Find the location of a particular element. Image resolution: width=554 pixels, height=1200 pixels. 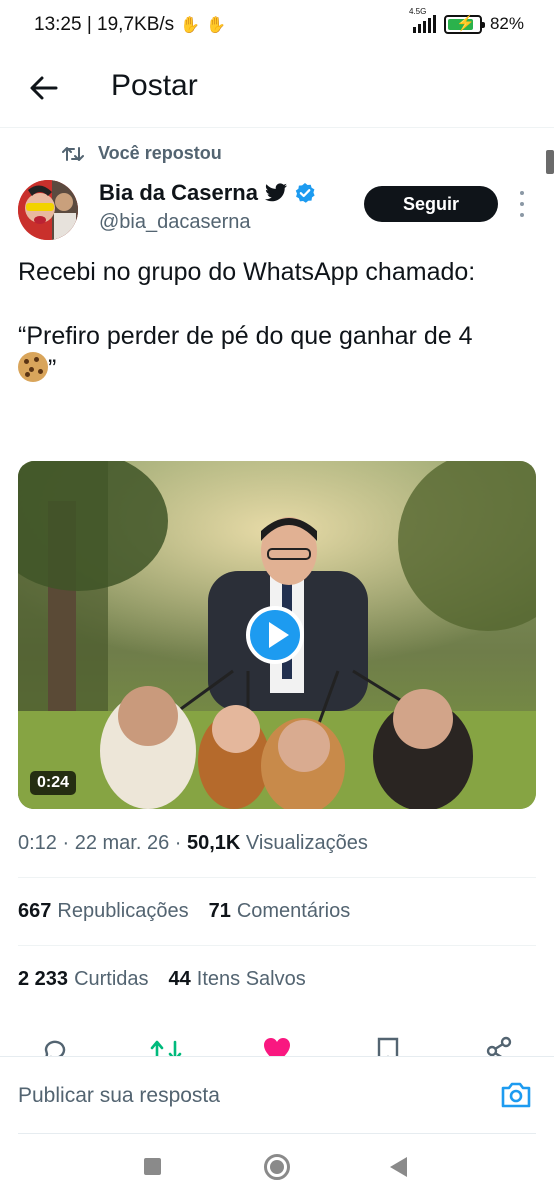

play-button is located at coordinates (275, 635).